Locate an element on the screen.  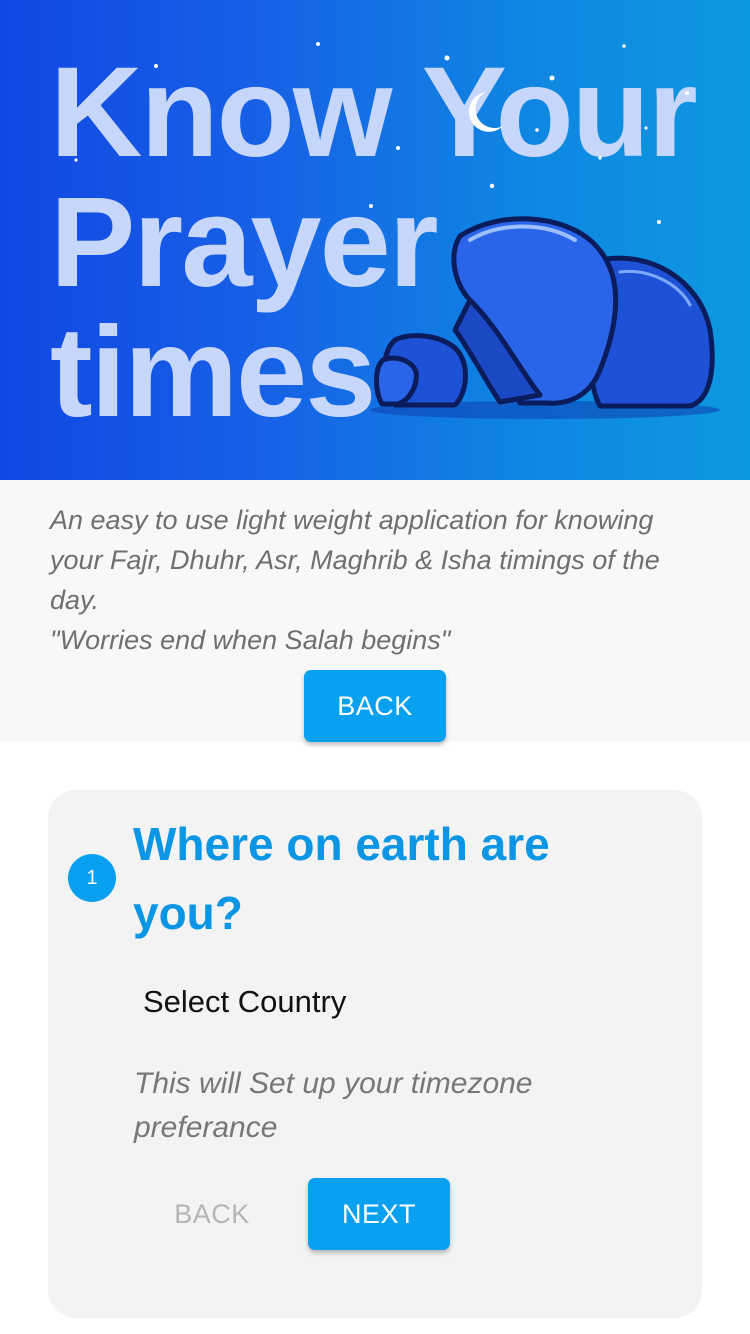
praying-person-illustration is located at coordinates (544, 312).